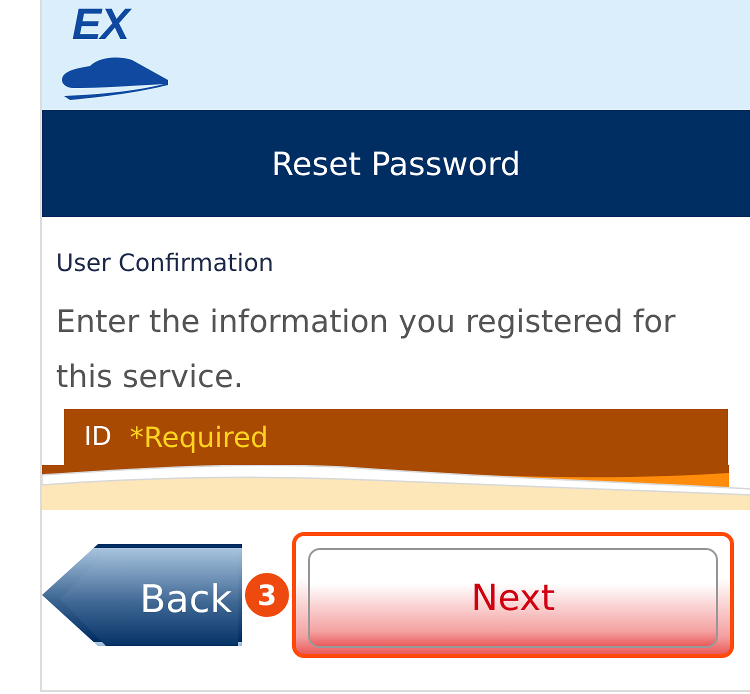 The image size is (750, 694). What do you see at coordinates (98, 437) in the screenshot?
I see `field-label: ID` at bounding box center [98, 437].